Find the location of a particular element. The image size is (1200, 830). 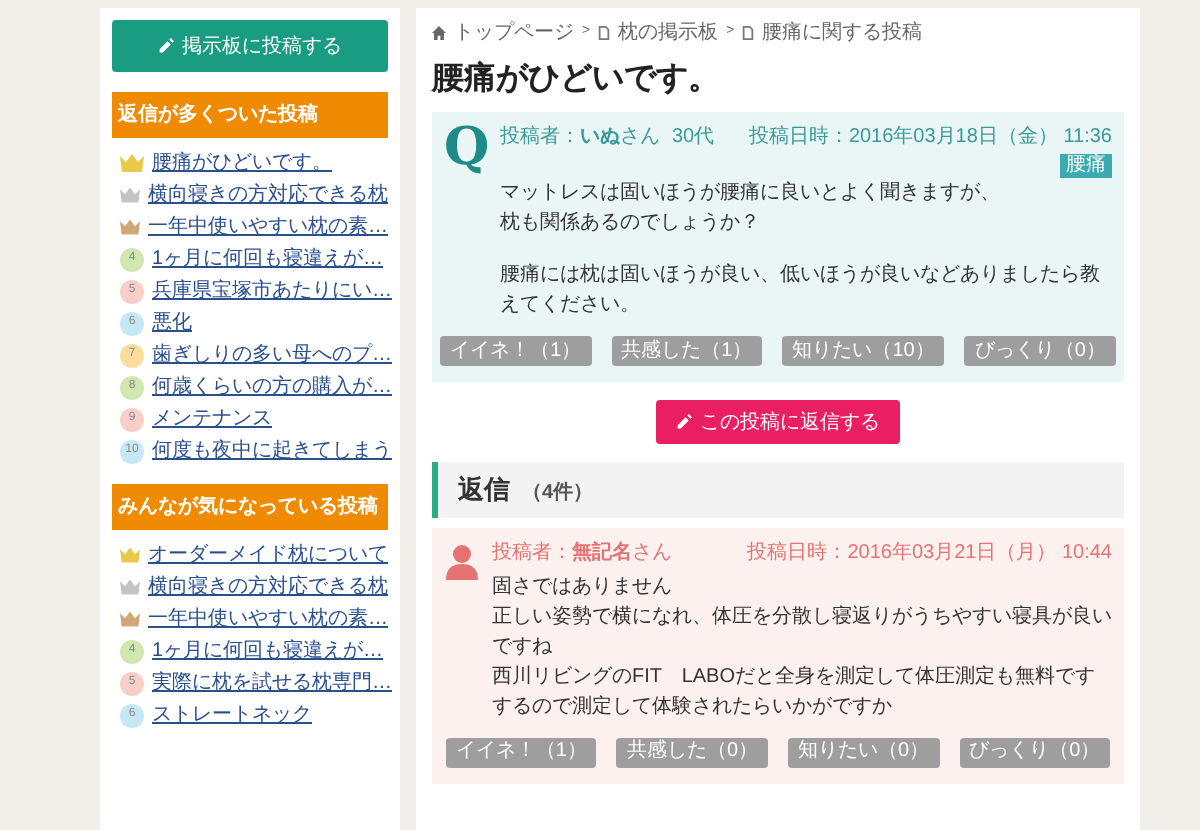

q-mark: Q is located at coordinates (466, 148).